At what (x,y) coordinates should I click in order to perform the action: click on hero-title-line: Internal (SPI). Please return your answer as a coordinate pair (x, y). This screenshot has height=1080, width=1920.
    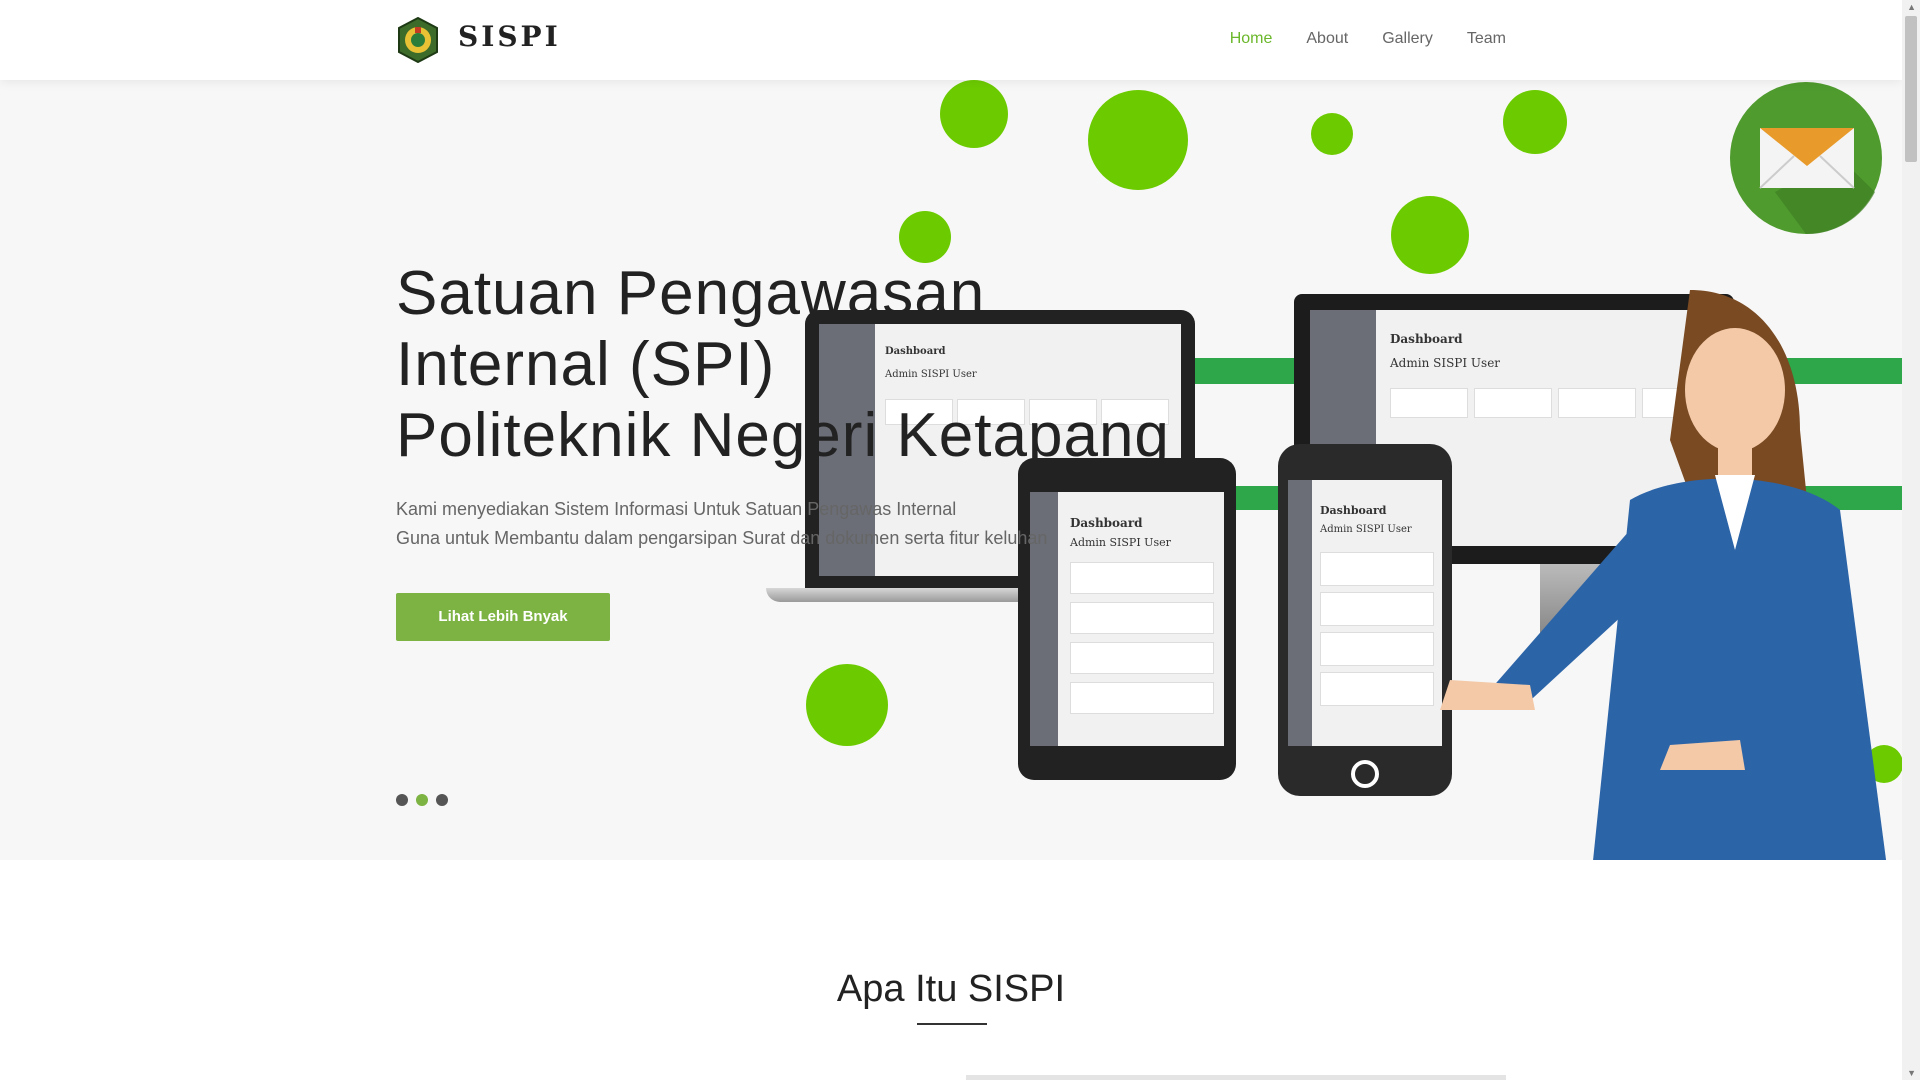
    Looking at the image, I should click on (586, 364).